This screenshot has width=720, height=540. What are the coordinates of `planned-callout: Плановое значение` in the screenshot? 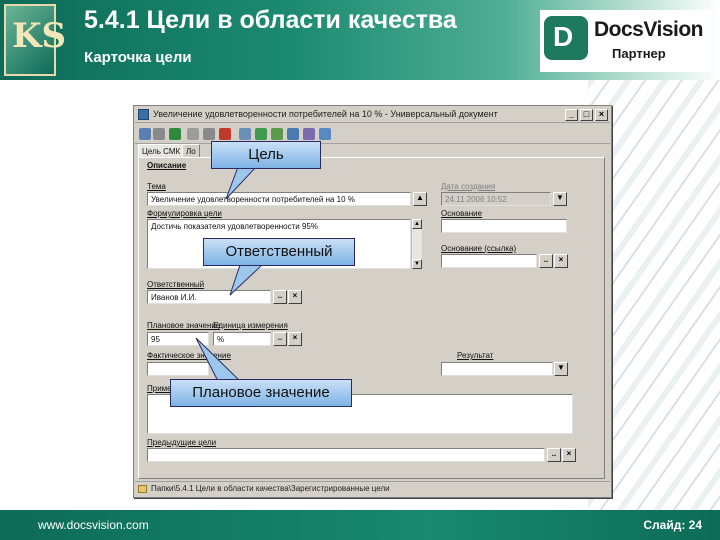 It's located at (261, 393).